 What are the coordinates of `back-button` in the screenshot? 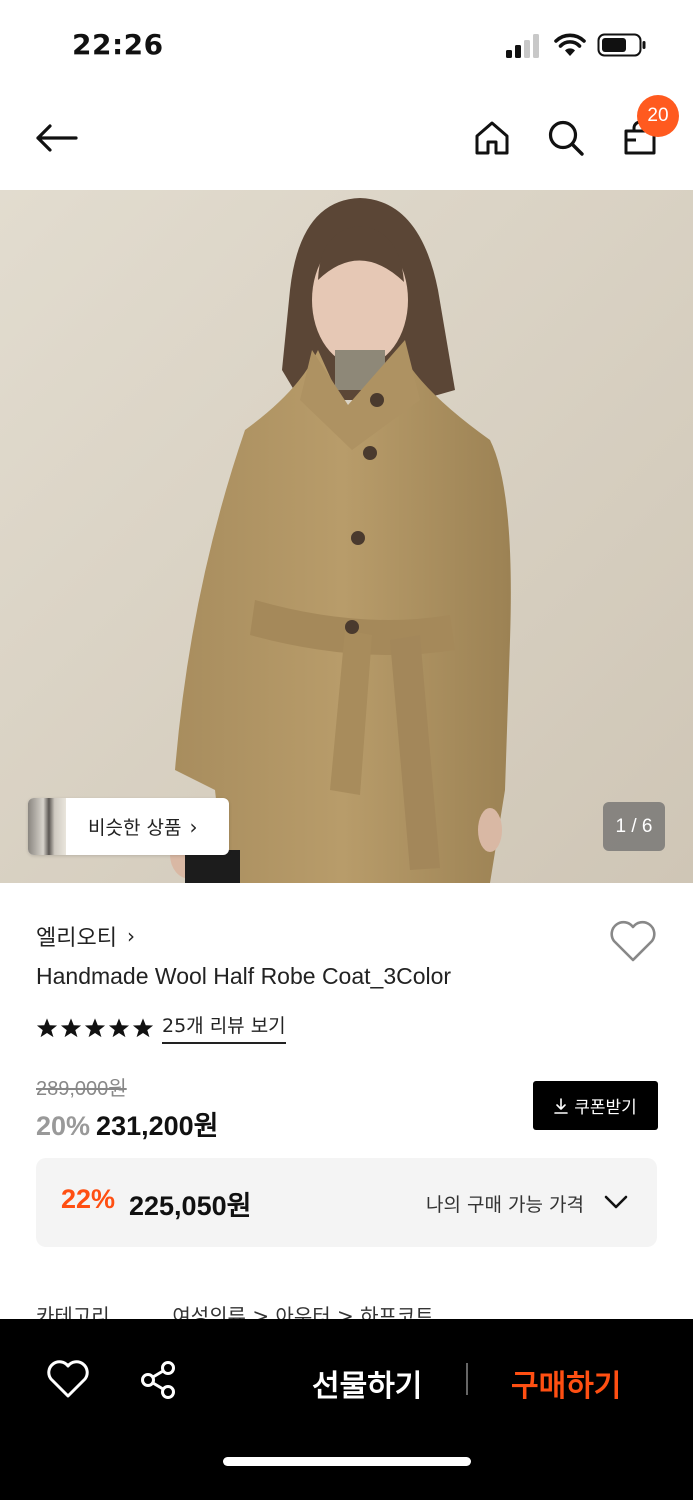 It's located at (56, 138).